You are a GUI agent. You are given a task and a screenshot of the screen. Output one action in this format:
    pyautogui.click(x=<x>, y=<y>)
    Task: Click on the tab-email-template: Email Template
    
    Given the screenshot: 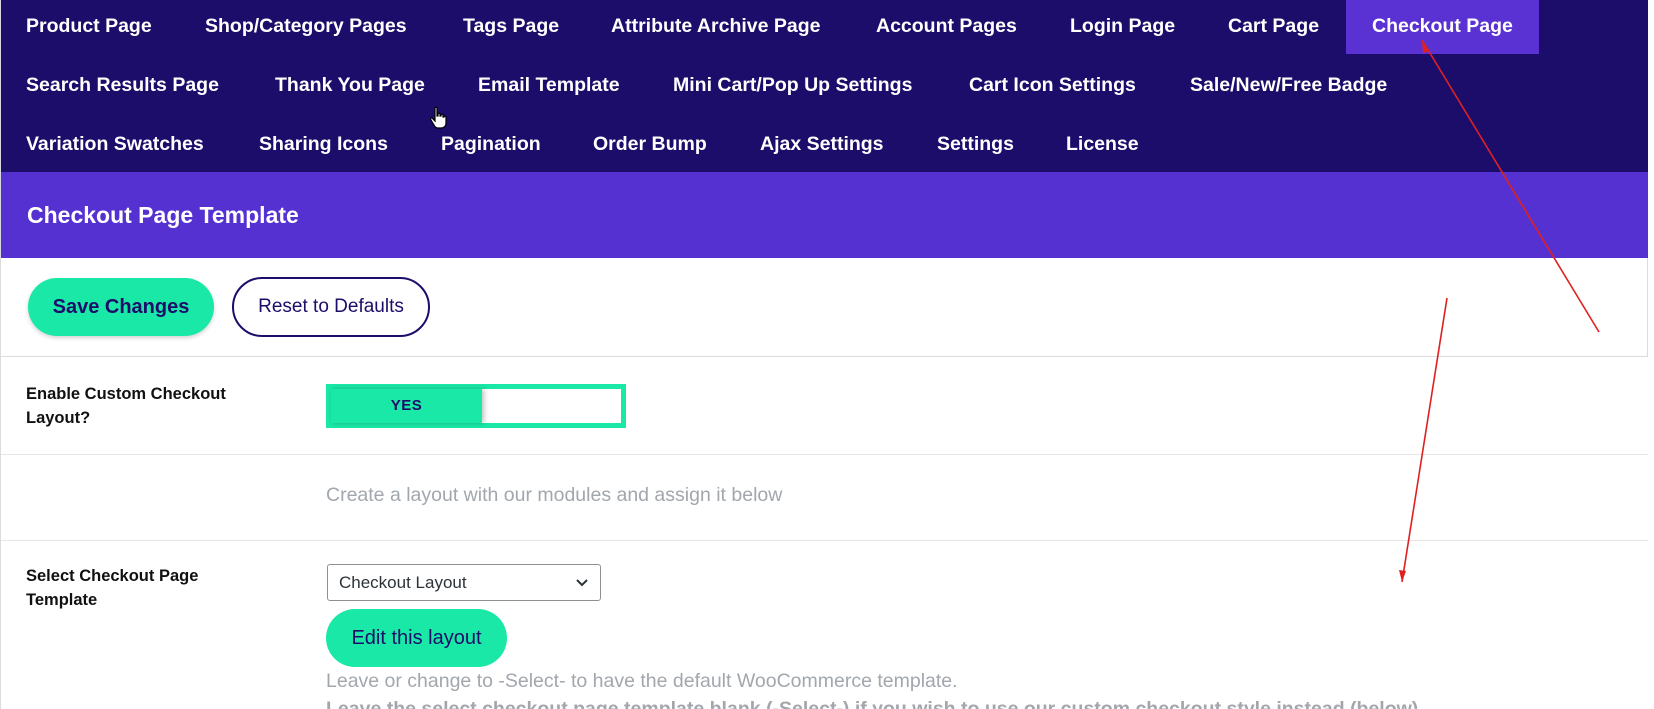 What is the action you would take?
    pyautogui.click(x=549, y=86)
    